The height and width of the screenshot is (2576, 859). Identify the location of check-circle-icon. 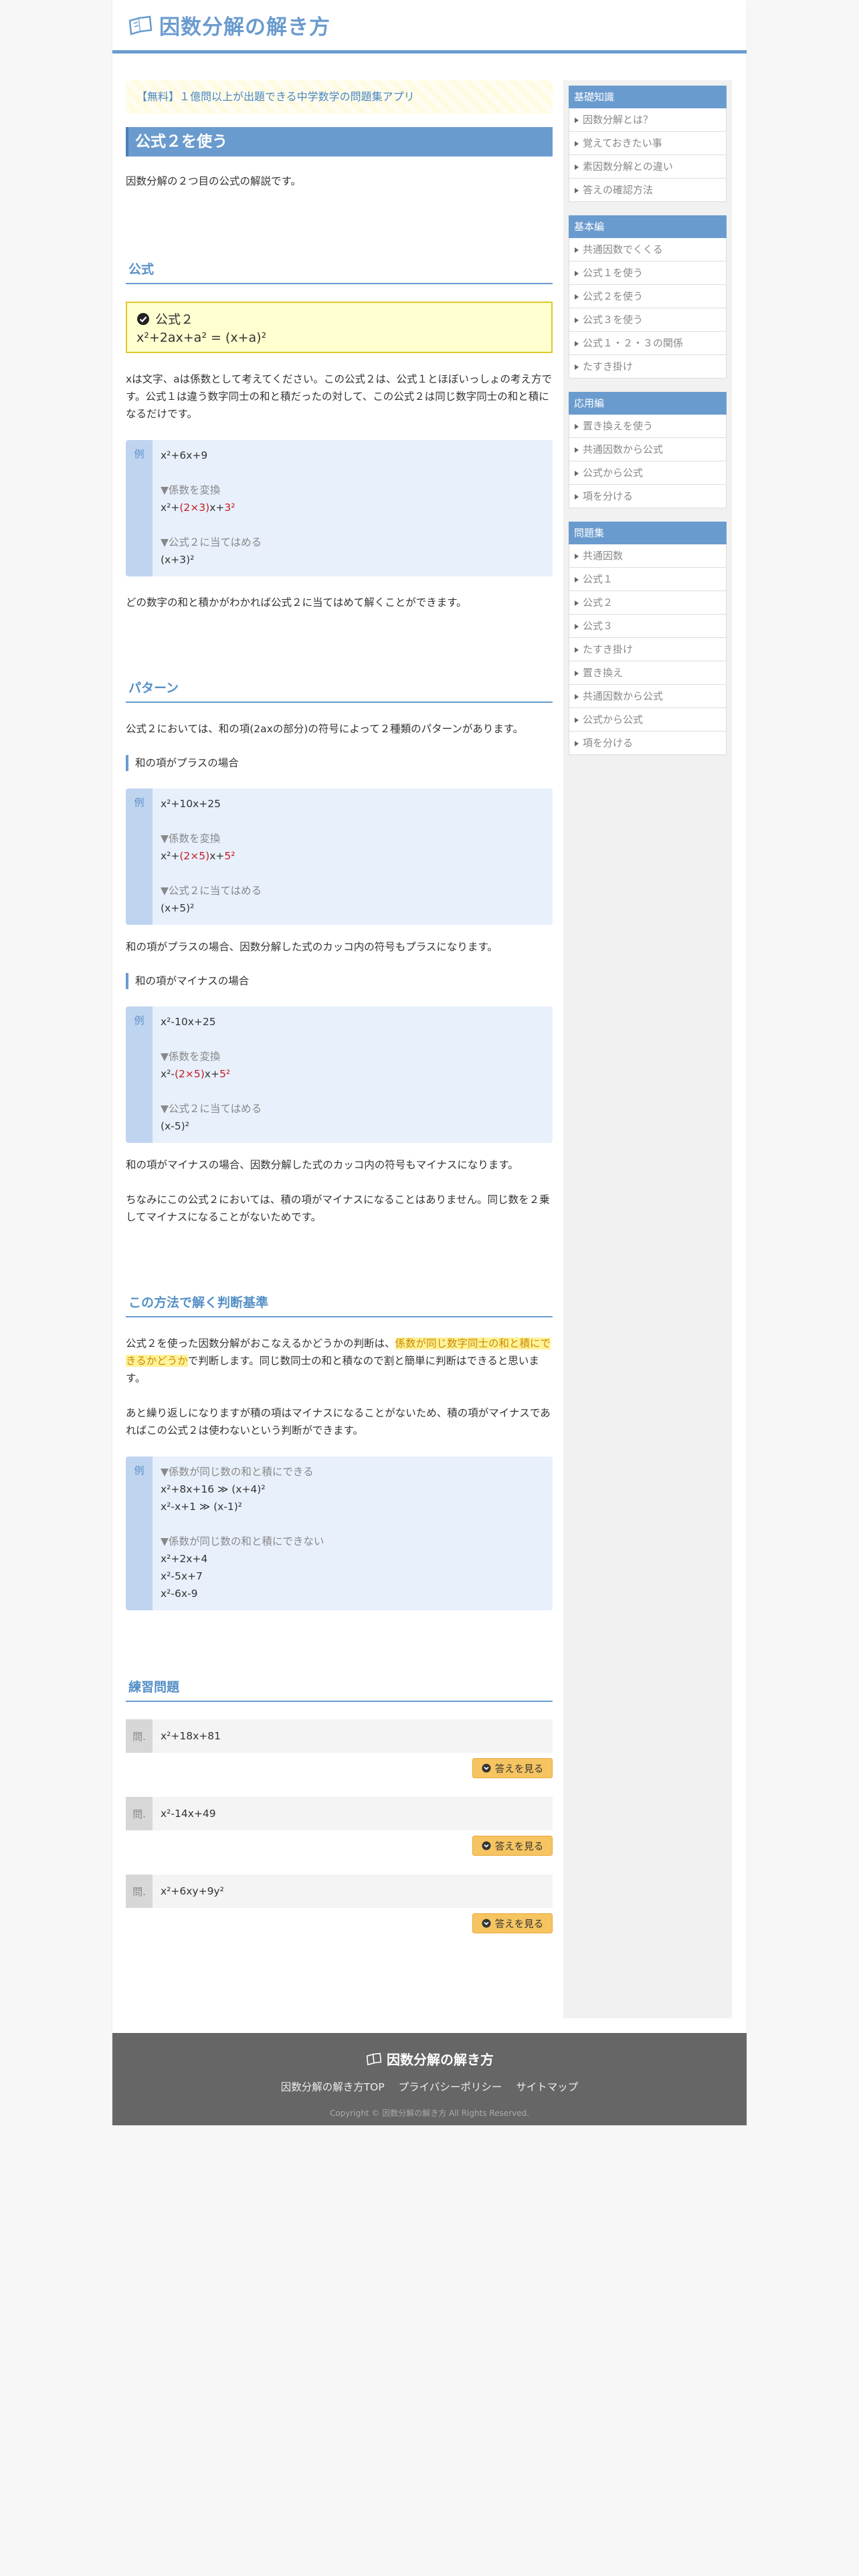
(143, 318).